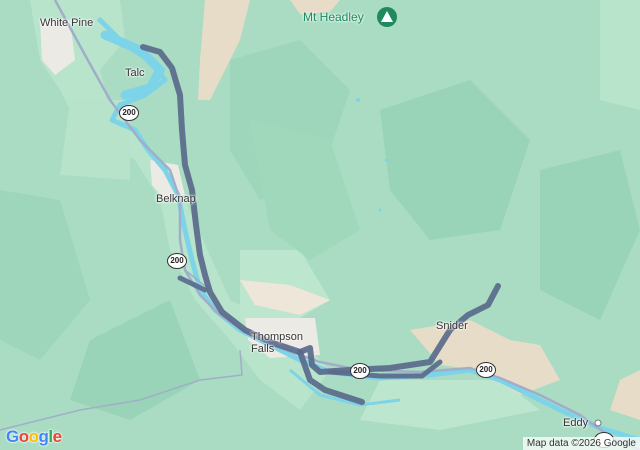 This screenshot has height=450, width=640. I want to click on place-label-talc: Talc, so click(135, 73).